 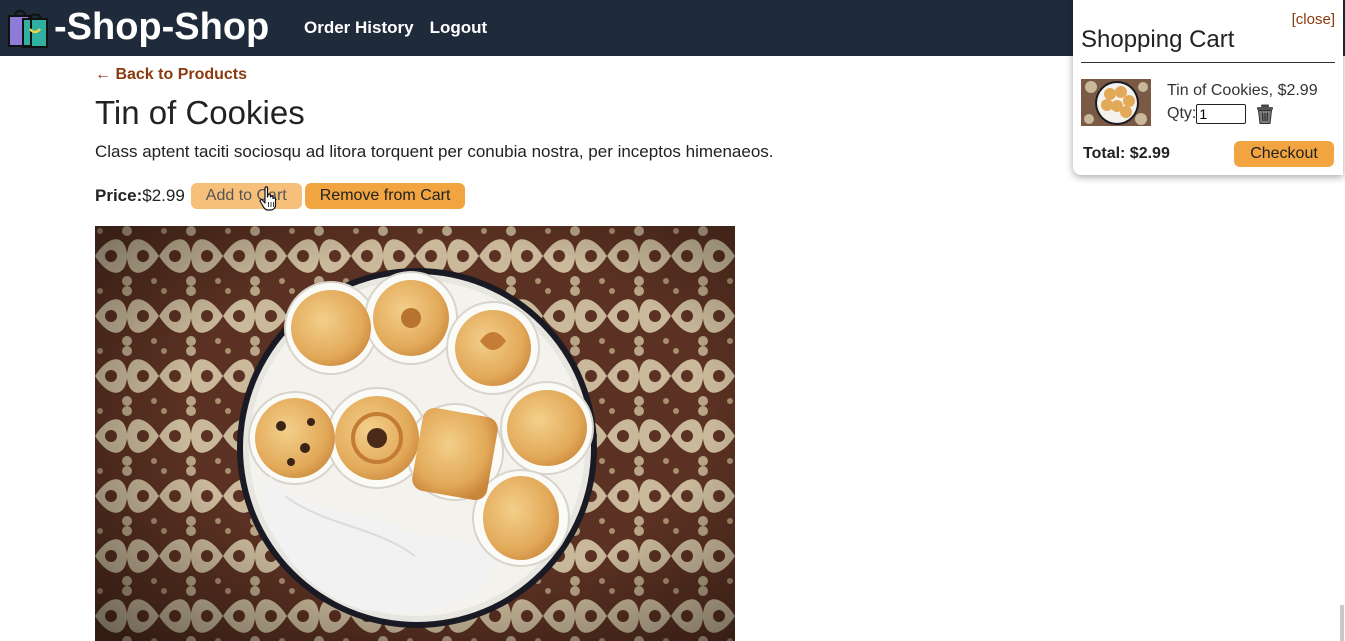 I want to click on cart-close-button: [close], so click(x=1313, y=19).